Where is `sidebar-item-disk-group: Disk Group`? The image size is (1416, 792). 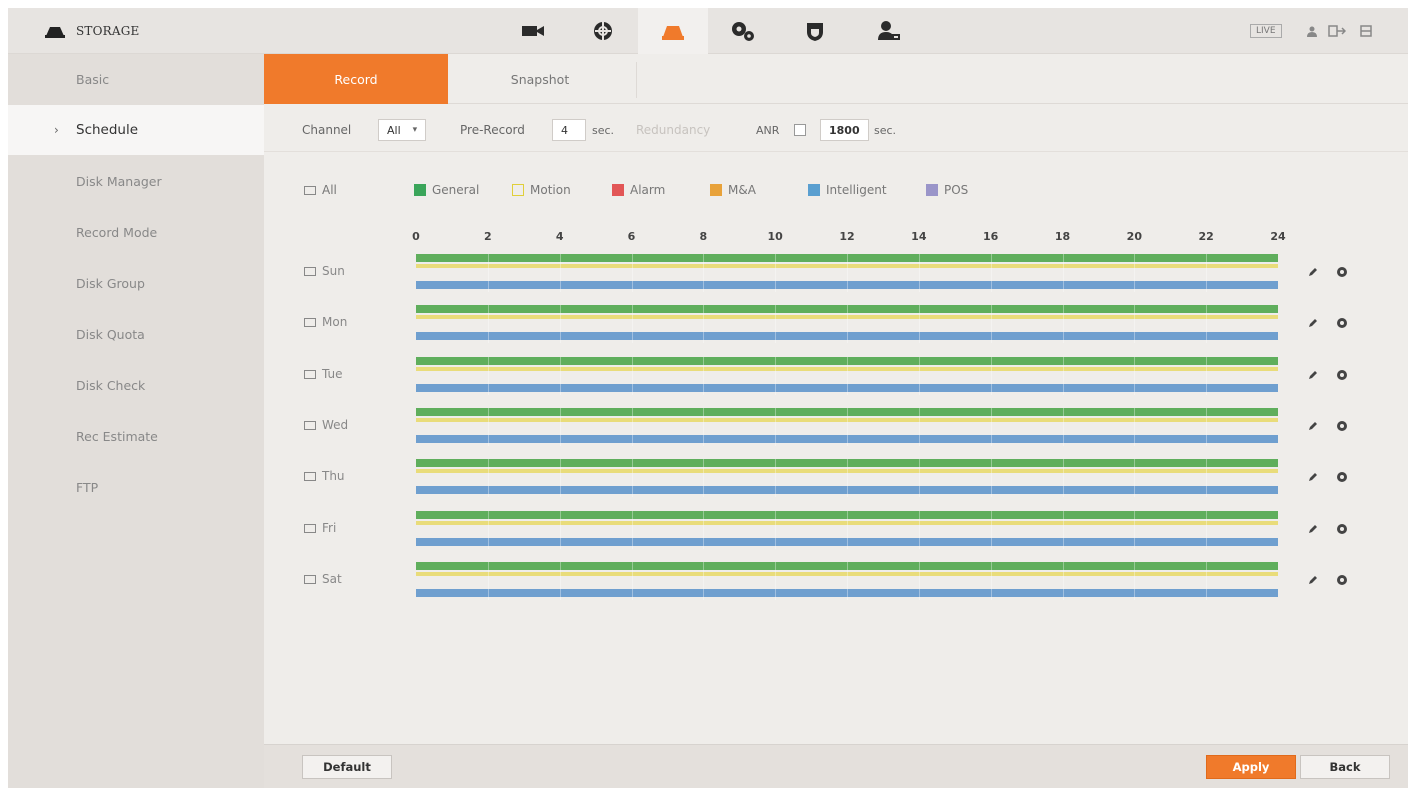
sidebar-item-disk-group: Disk Group is located at coordinates (136, 283).